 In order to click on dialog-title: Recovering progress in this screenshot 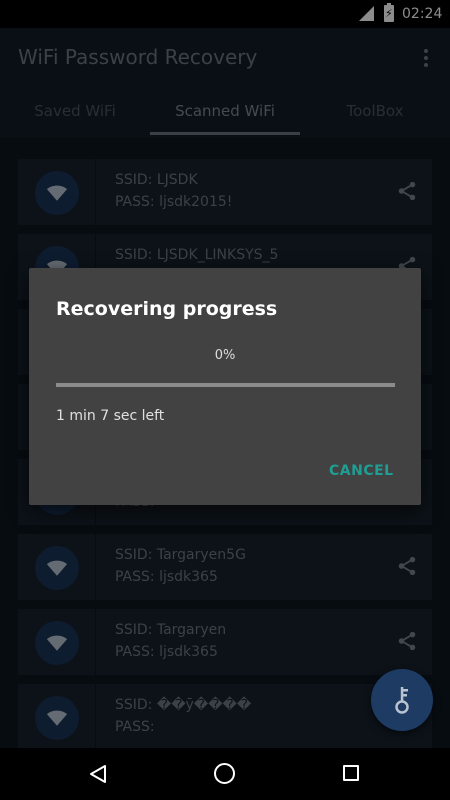, I will do `click(167, 309)`.